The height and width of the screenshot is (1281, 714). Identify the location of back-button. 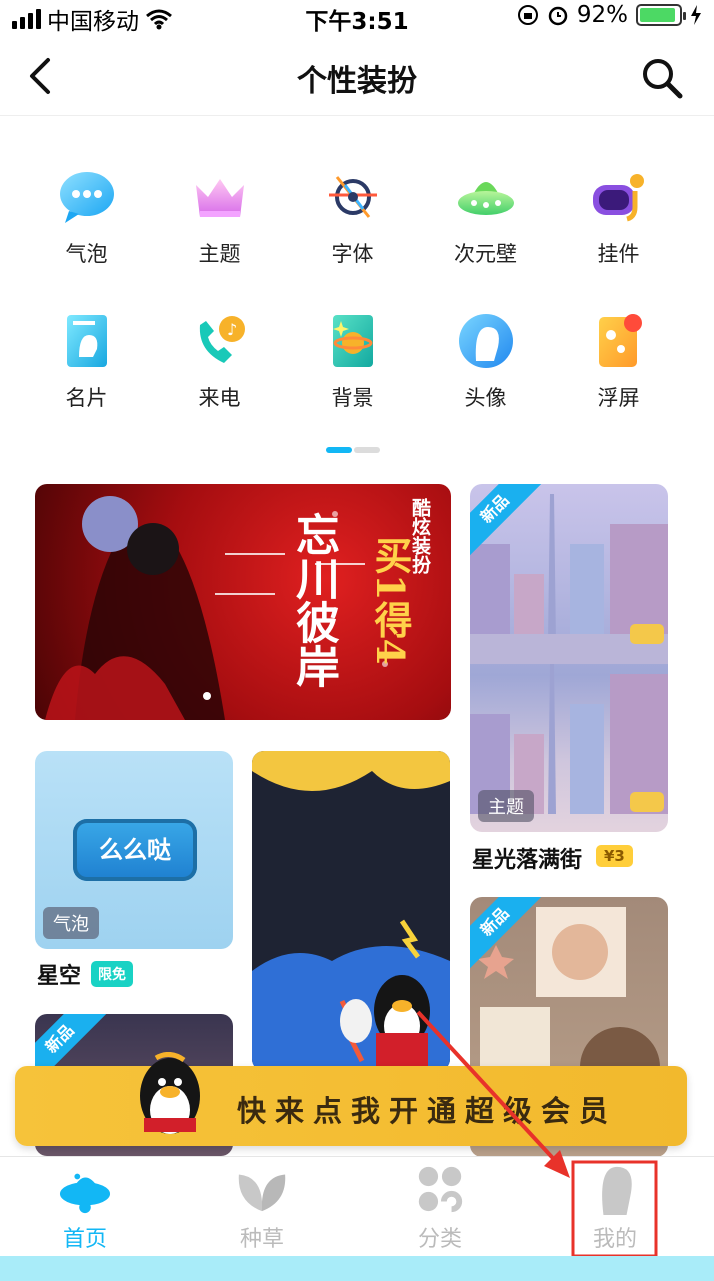
(44, 76).